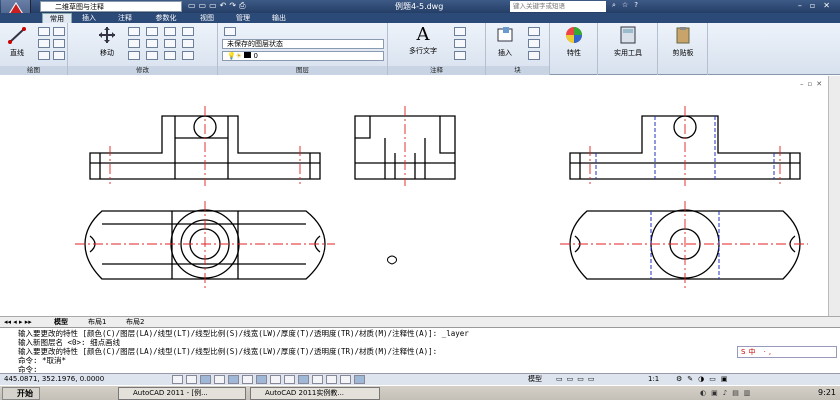 The width and height of the screenshot is (840, 400). What do you see at coordinates (628, 5) in the screenshot?
I see `help-icons: ⌕☆?` at bounding box center [628, 5].